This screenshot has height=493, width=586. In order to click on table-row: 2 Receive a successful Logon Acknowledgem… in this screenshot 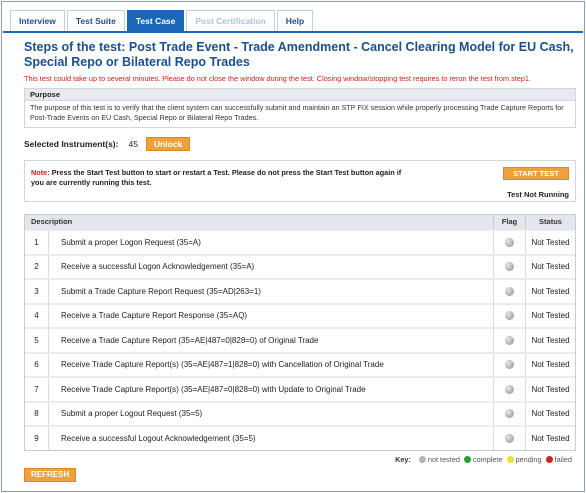, I will do `click(300, 265)`.